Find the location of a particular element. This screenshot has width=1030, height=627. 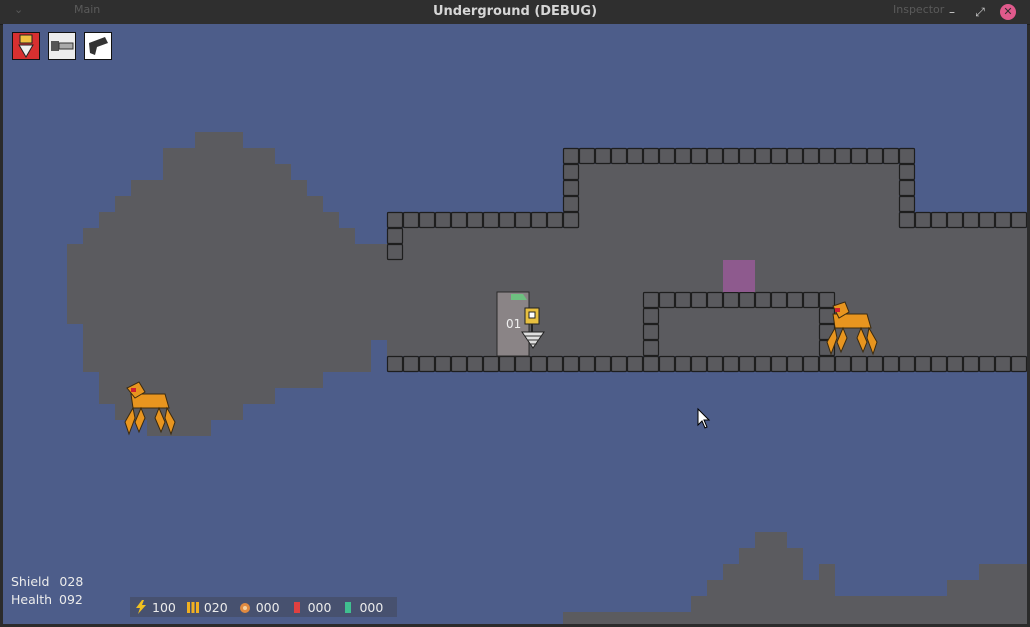

chainsaw-icon is located at coordinates (62, 46).